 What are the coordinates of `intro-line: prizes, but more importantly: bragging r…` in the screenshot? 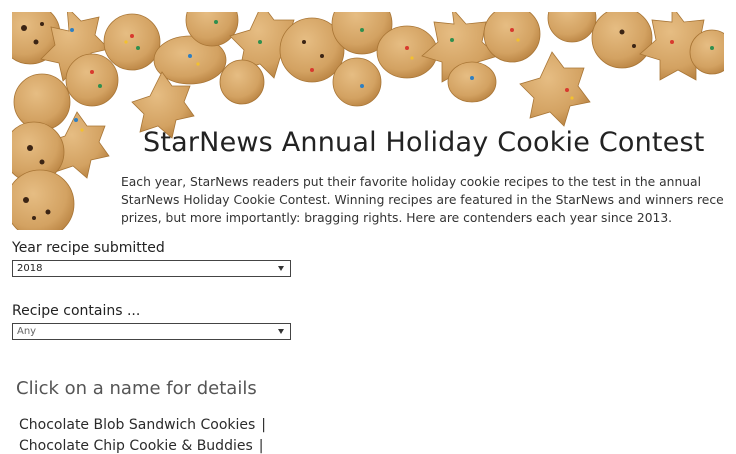 It's located at (397, 218).